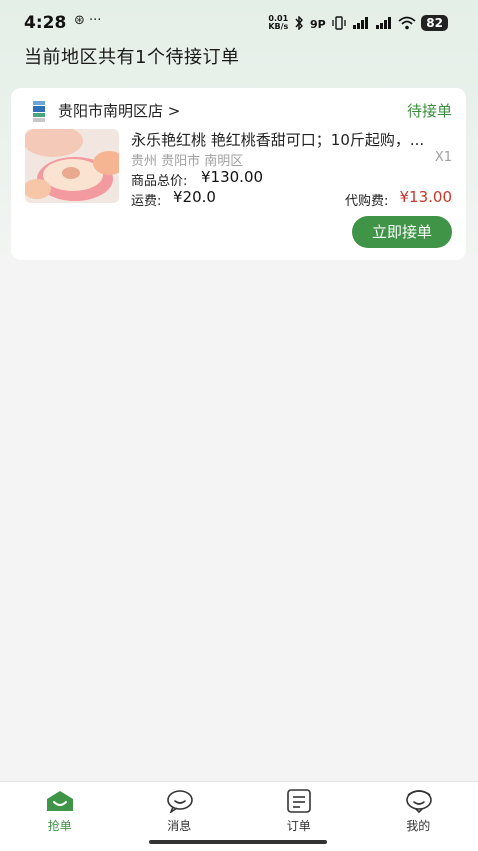 This screenshot has height=851, width=478. I want to click on shop-logo-icon, so click(39, 111).